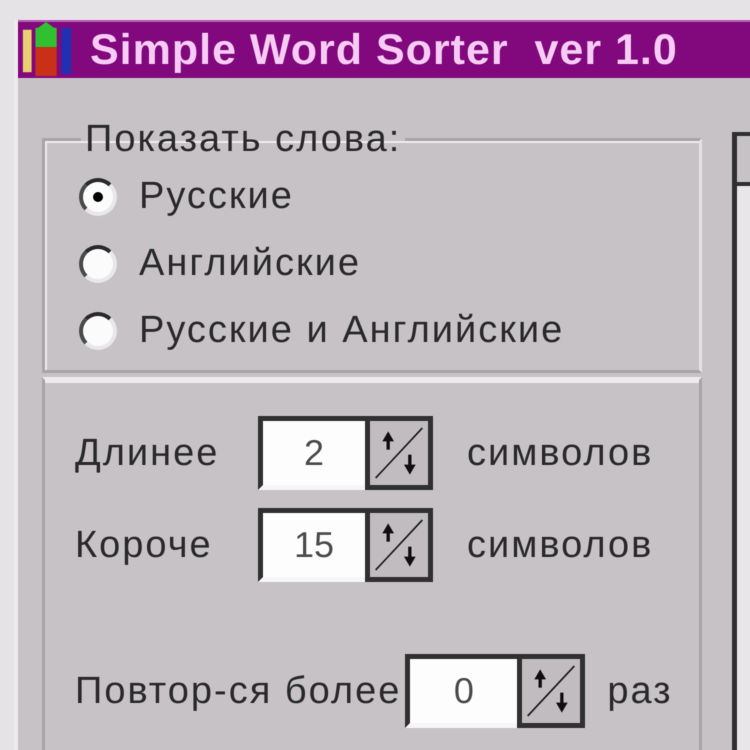  What do you see at coordinates (461, 691) in the screenshot?
I see `number-field: 0` at bounding box center [461, 691].